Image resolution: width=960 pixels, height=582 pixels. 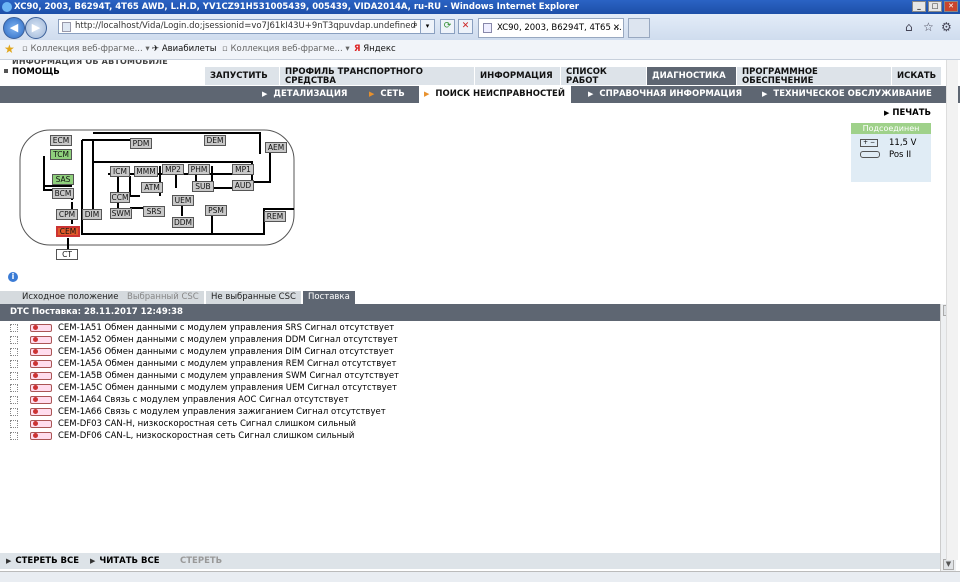 What do you see at coordinates (184, 49) in the screenshot?
I see `favorite-item-avia: ✈ Авиабилеты` at bounding box center [184, 49].